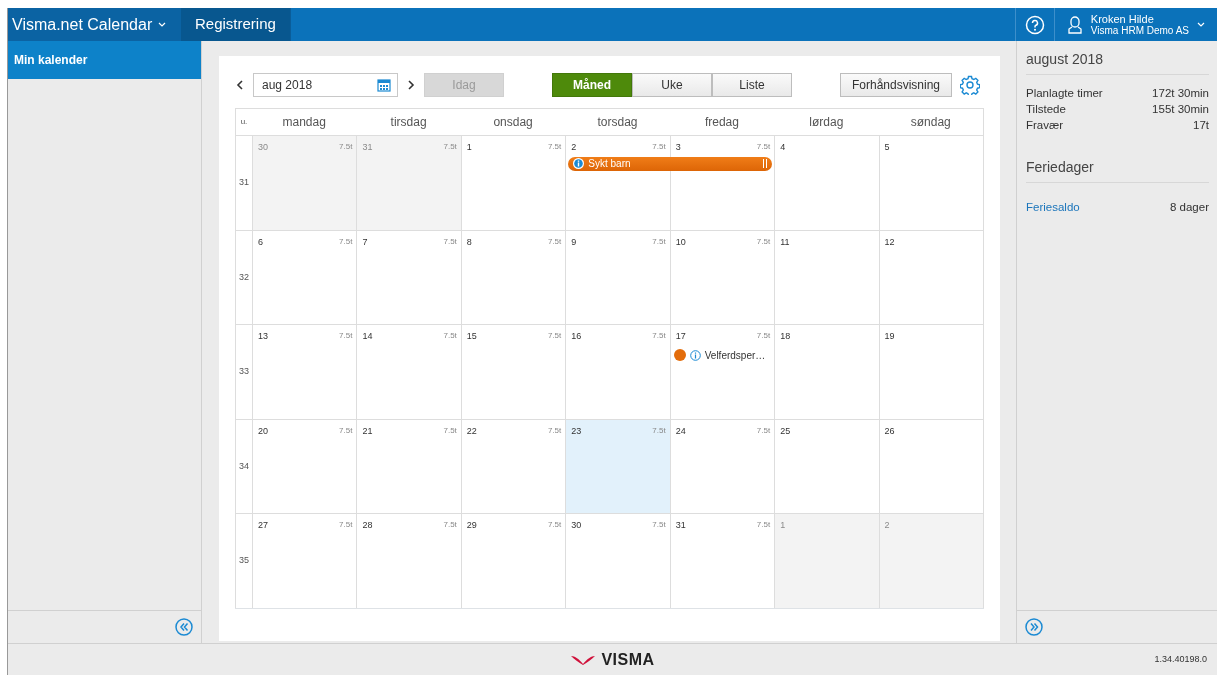  I want to click on nav-tab: Registrering, so click(236, 24).